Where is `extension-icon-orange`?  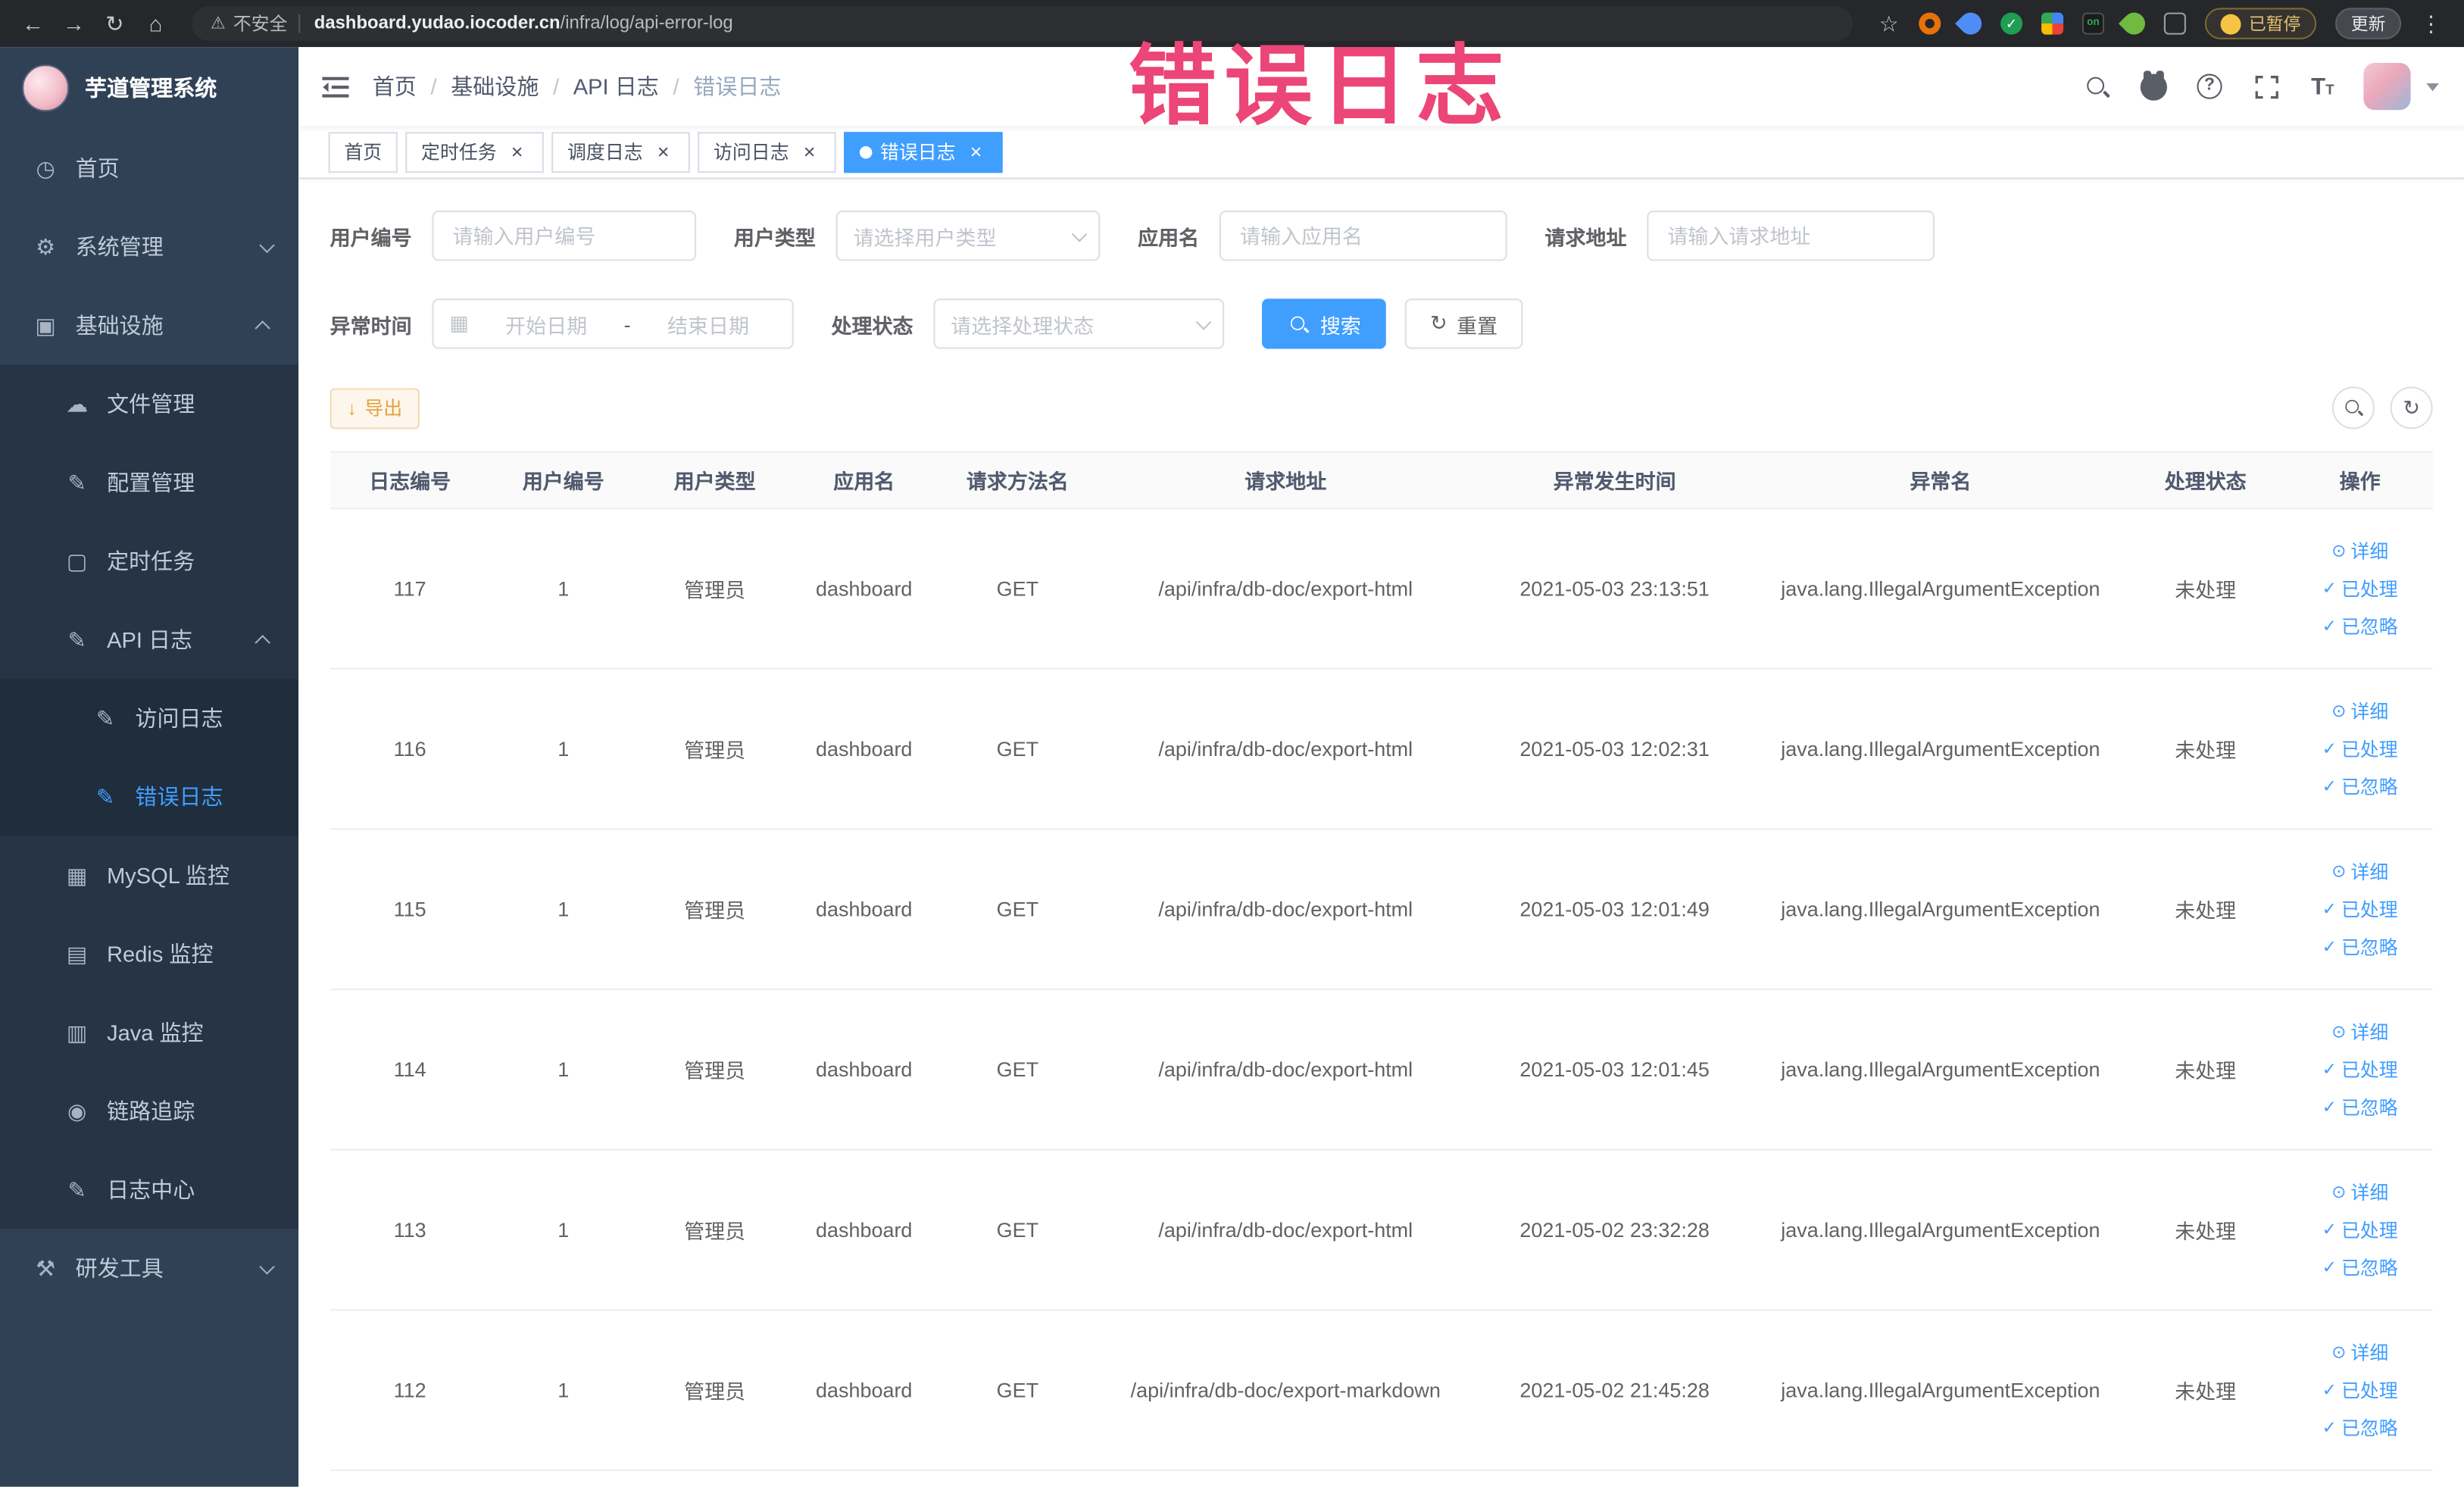
extension-icon-orange is located at coordinates (1930, 23).